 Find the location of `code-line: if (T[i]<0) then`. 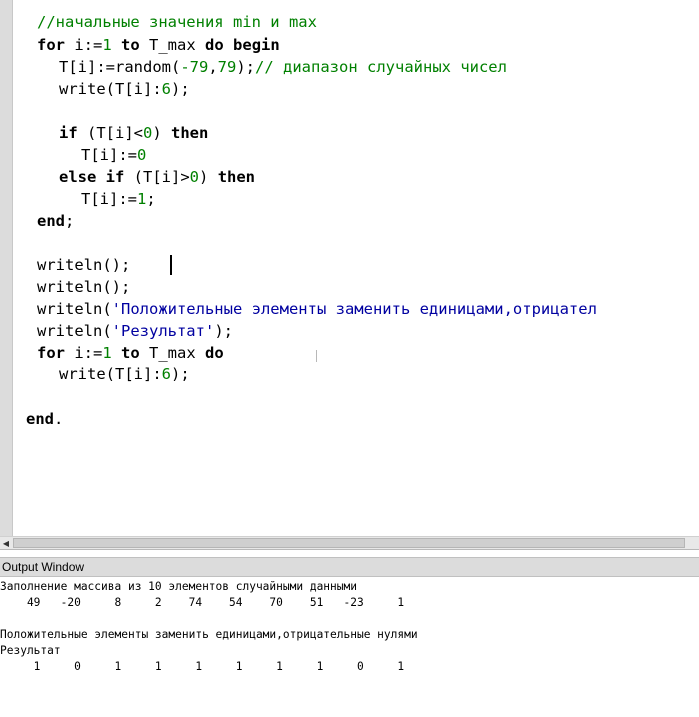

code-line: if (T[i]<0) then is located at coordinates (133, 133).